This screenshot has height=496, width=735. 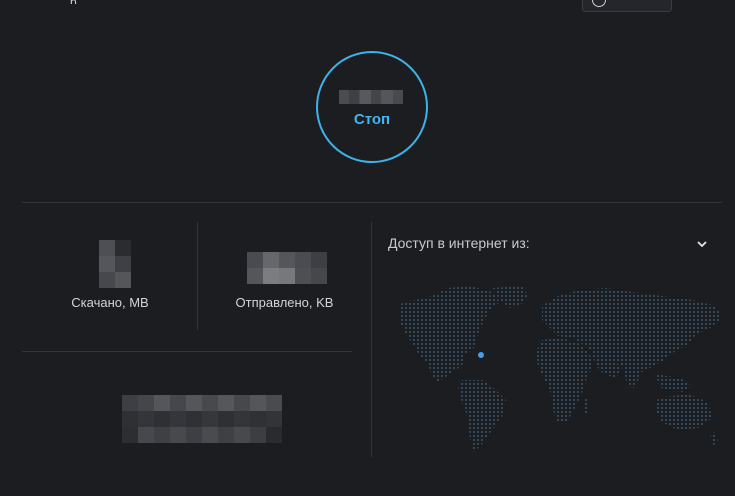 What do you see at coordinates (372, 202) in the screenshot?
I see `divider-top` at bounding box center [372, 202].